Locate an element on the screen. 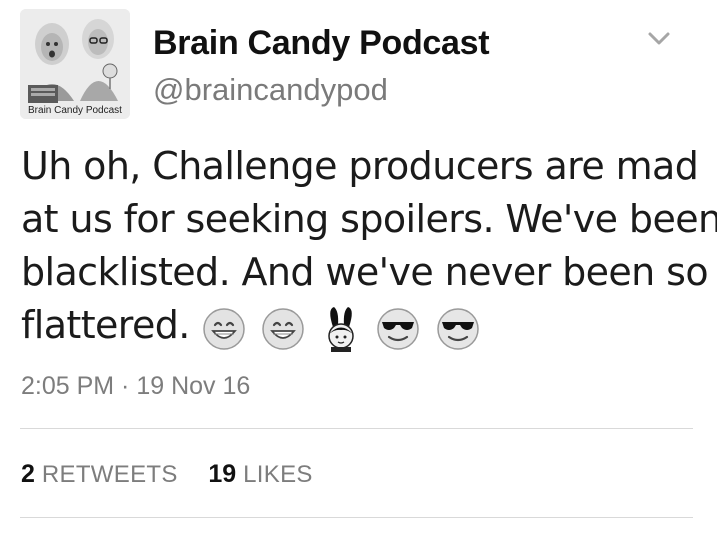  bunny-ears-icon is located at coordinates (341, 336).